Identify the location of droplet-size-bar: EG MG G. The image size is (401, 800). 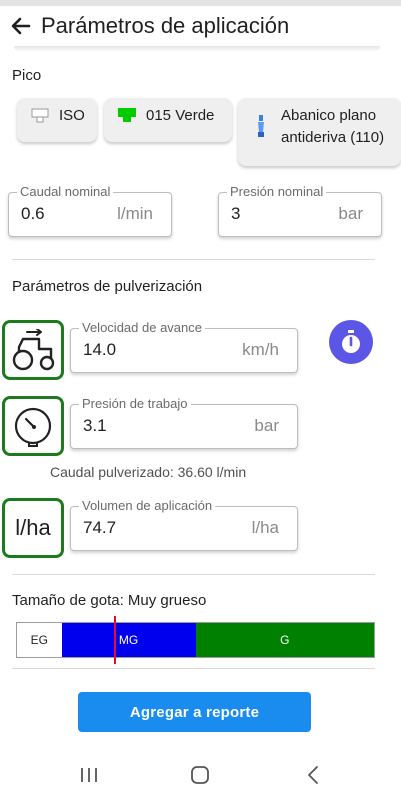
(195, 640).